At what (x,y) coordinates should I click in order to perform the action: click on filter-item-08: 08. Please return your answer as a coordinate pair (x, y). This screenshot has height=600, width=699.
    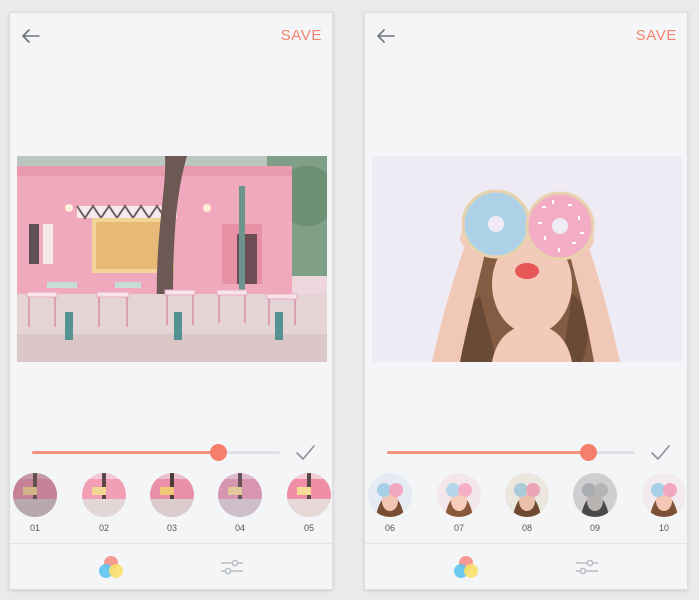
    Looking at the image, I should click on (527, 509).